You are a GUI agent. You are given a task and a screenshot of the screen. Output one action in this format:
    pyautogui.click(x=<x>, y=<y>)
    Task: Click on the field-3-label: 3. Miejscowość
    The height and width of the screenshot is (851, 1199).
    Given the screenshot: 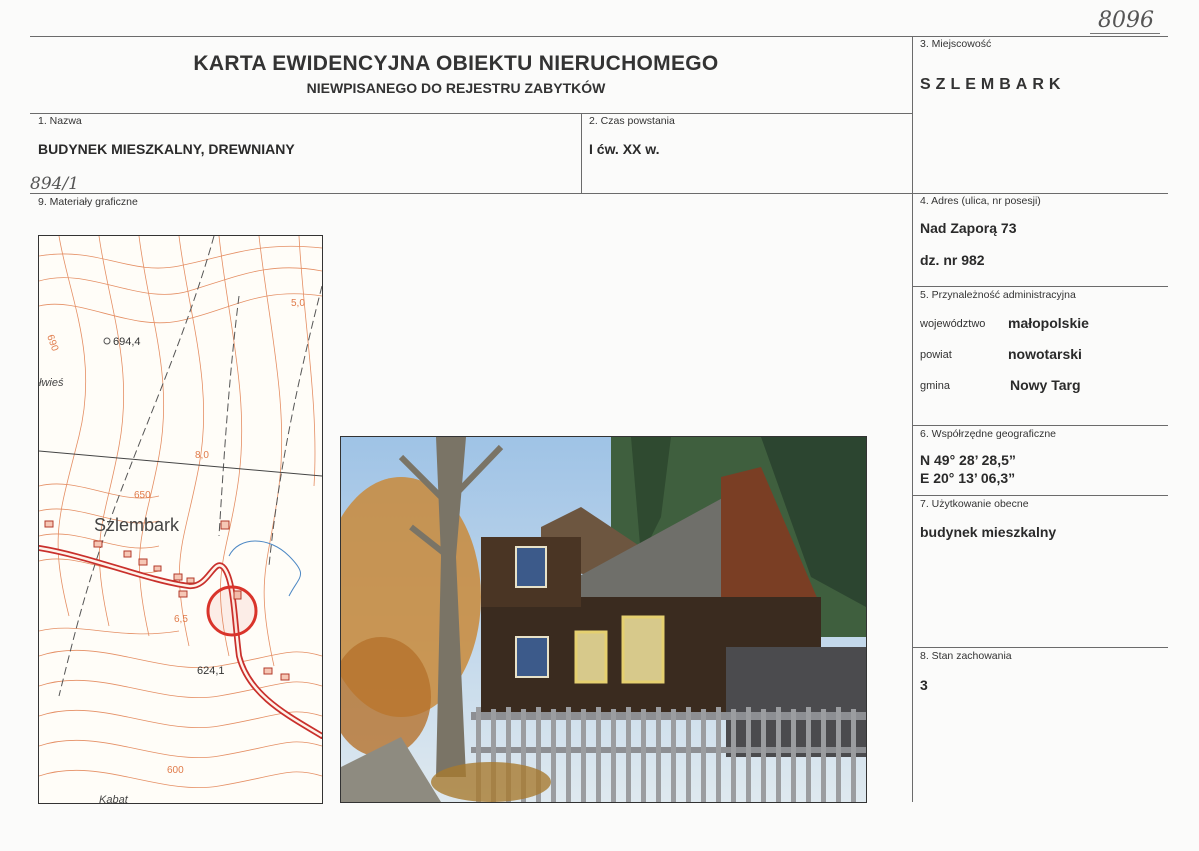 What is the action you would take?
    pyautogui.click(x=956, y=44)
    